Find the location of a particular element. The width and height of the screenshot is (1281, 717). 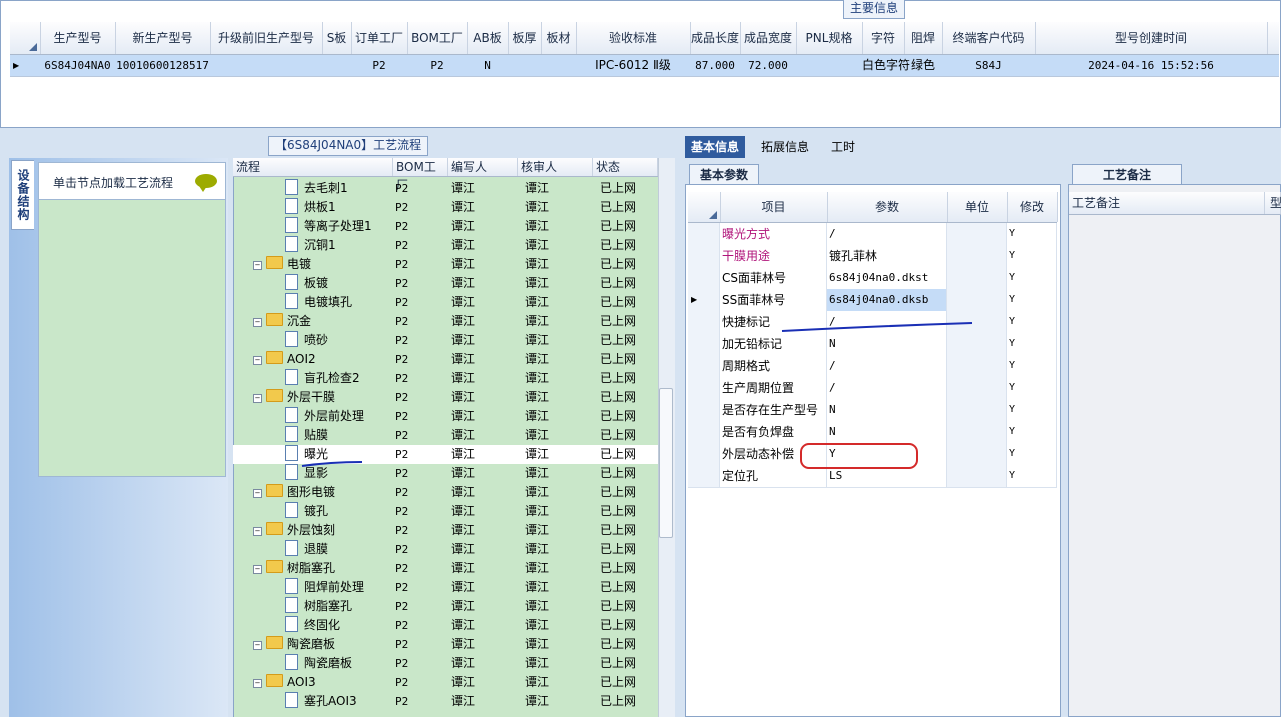

annotation-circle-compensation is located at coordinates (859, 456).